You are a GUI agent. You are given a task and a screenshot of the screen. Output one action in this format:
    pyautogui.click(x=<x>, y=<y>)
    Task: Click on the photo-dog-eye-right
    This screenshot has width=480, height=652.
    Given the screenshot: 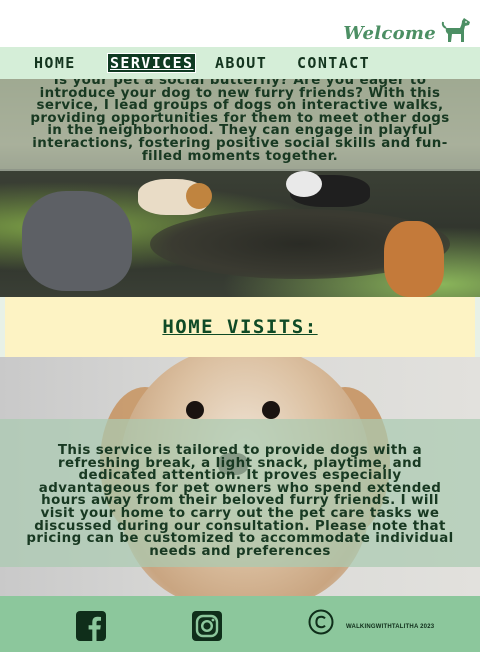 What is the action you would take?
    pyautogui.click(x=271, y=410)
    